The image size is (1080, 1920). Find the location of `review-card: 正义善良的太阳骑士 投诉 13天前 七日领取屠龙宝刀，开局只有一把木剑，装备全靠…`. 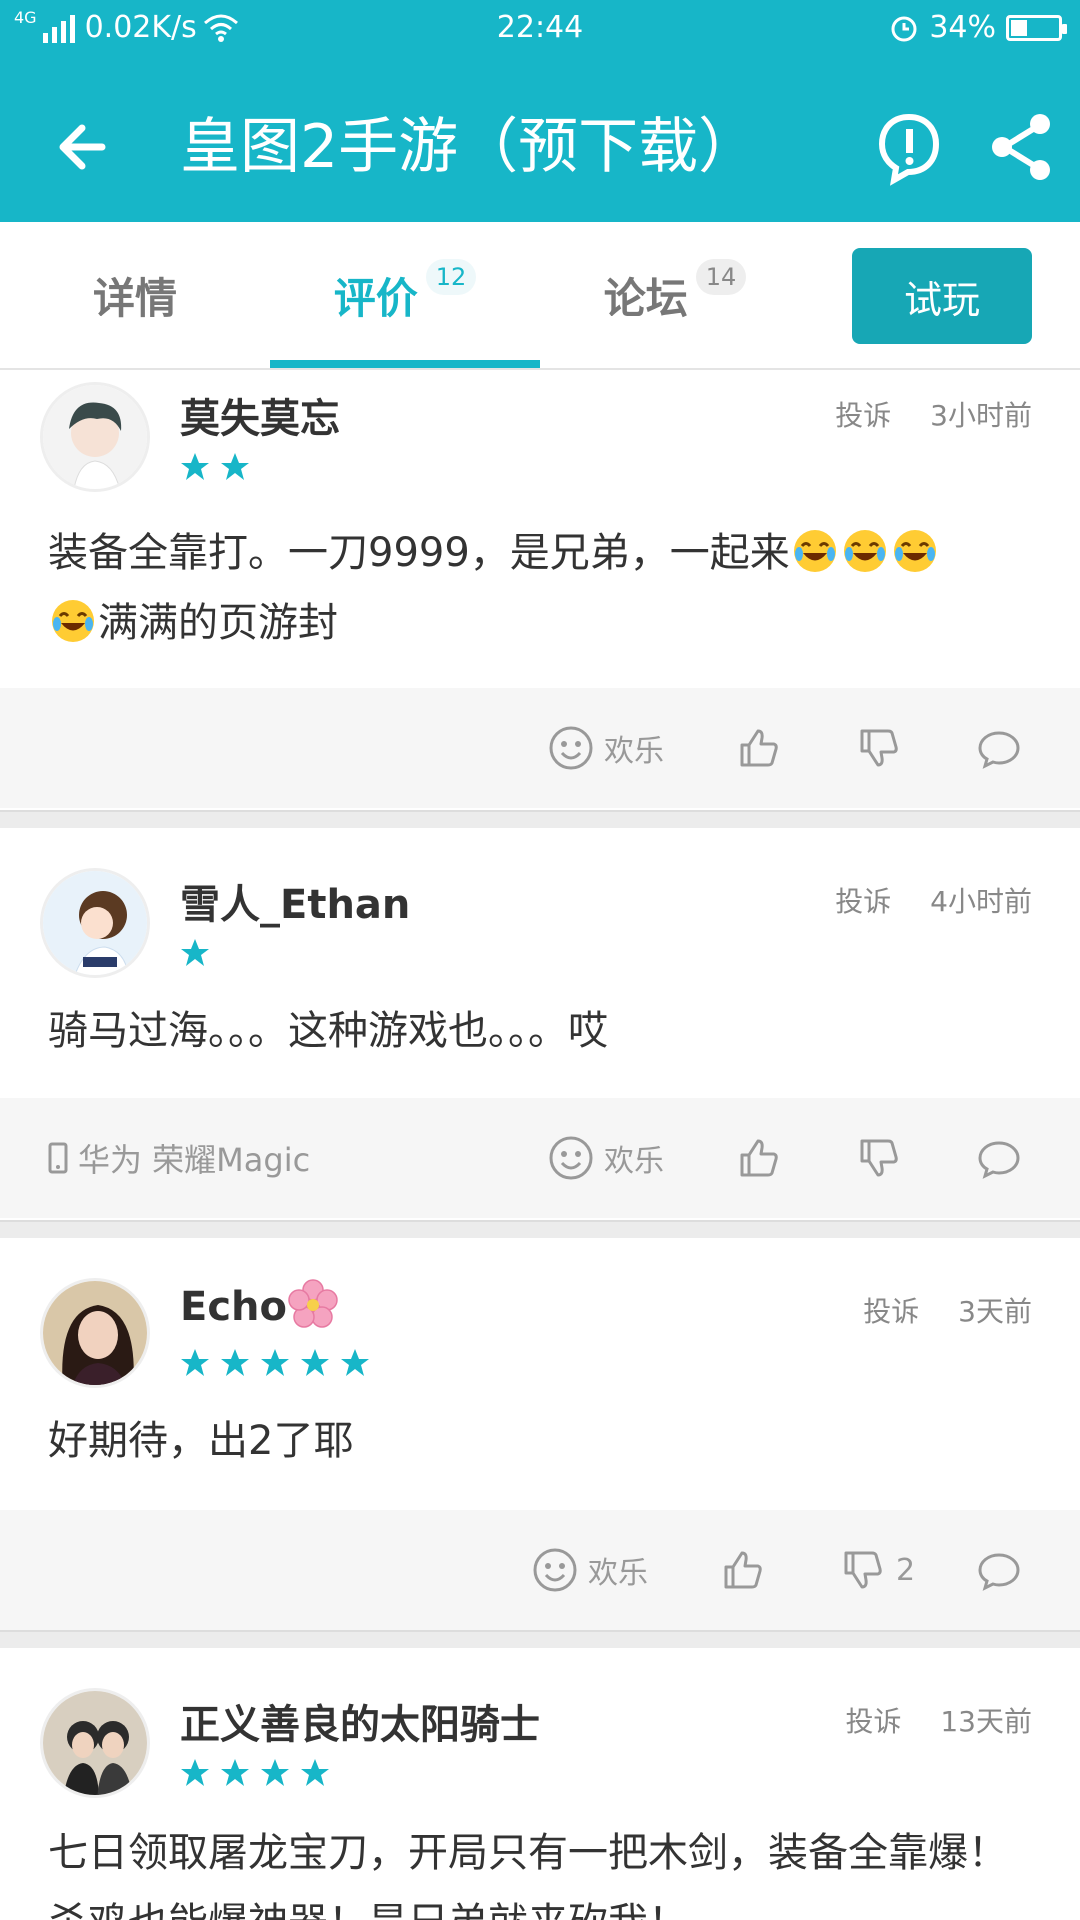

review-card: 正义善良的太阳骑士 投诉 13天前 七日领取屠龙宝刀，开局只有一把木剑，装备全靠… is located at coordinates (540, 1784).